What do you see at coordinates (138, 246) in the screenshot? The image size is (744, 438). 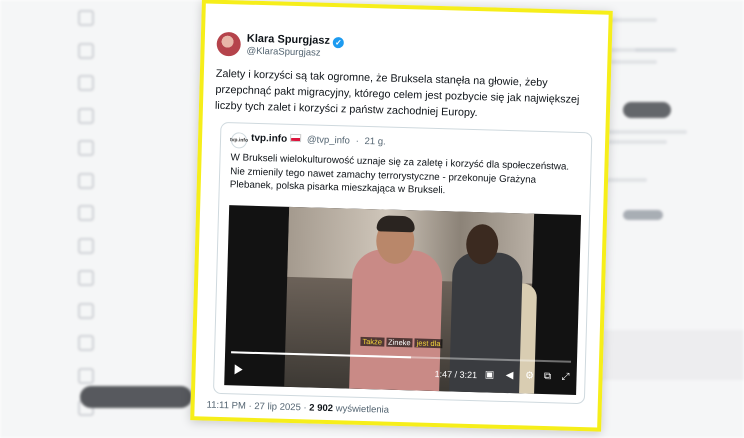 I see `sidebar-item-bookmarks` at bounding box center [138, 246].